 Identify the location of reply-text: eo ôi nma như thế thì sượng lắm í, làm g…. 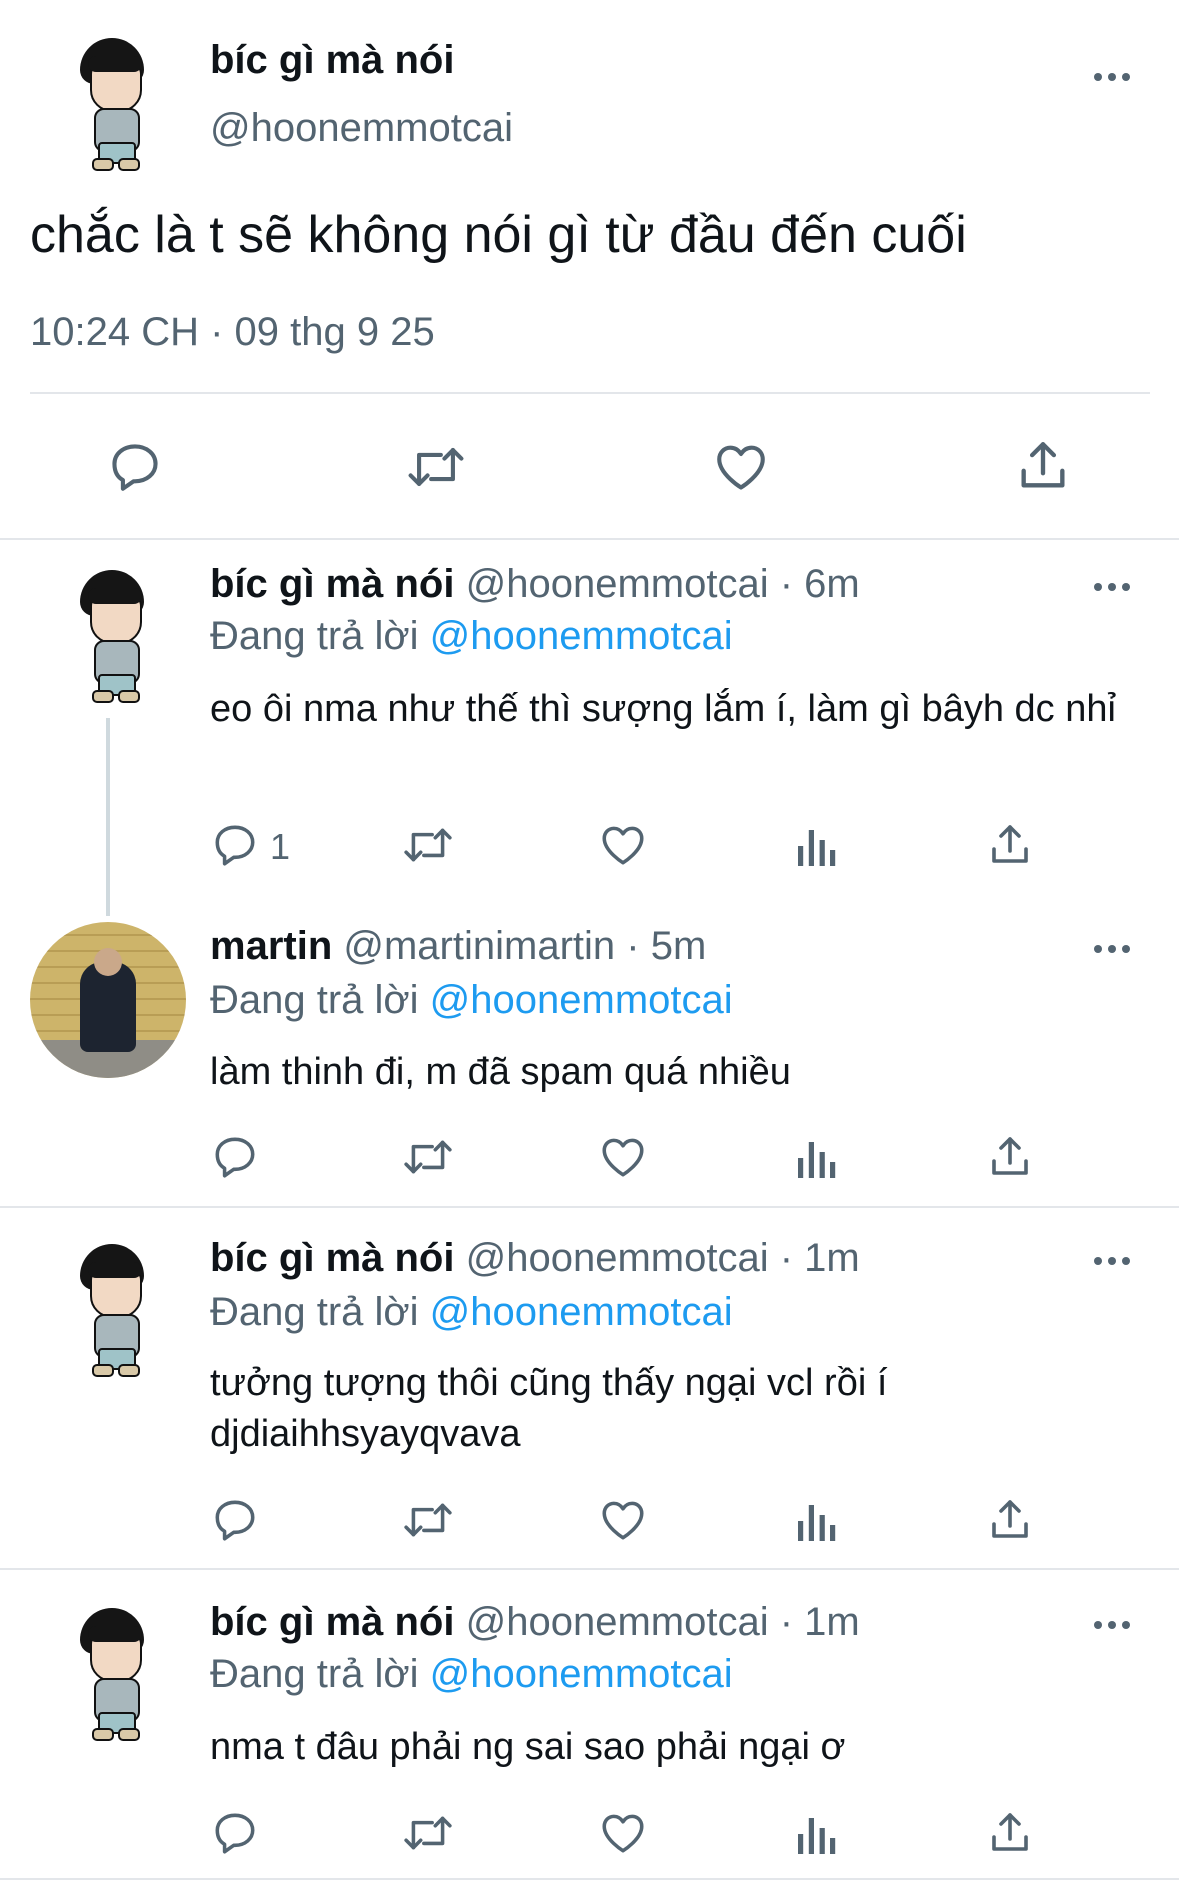
(663, 709).